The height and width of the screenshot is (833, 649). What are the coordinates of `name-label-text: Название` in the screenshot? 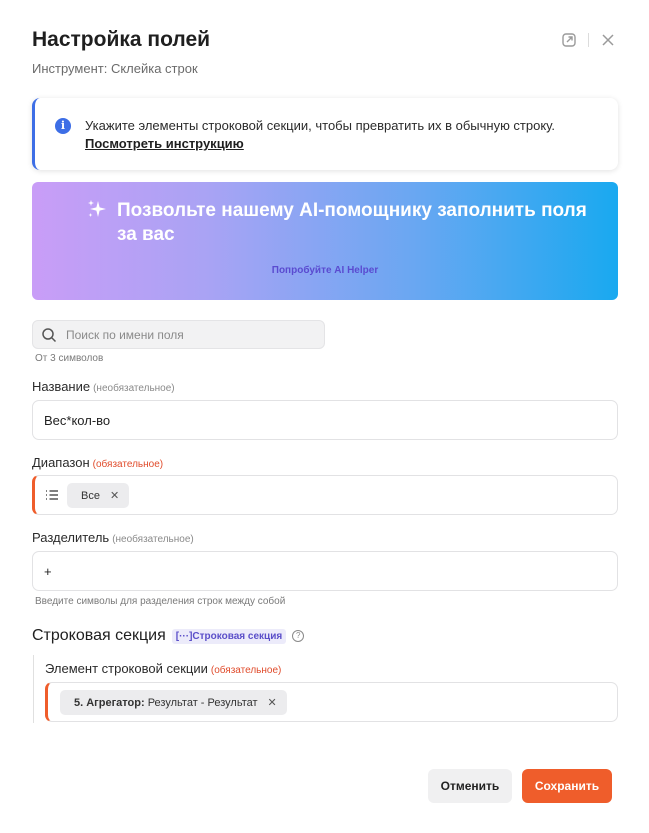 It's located at (61, 386).